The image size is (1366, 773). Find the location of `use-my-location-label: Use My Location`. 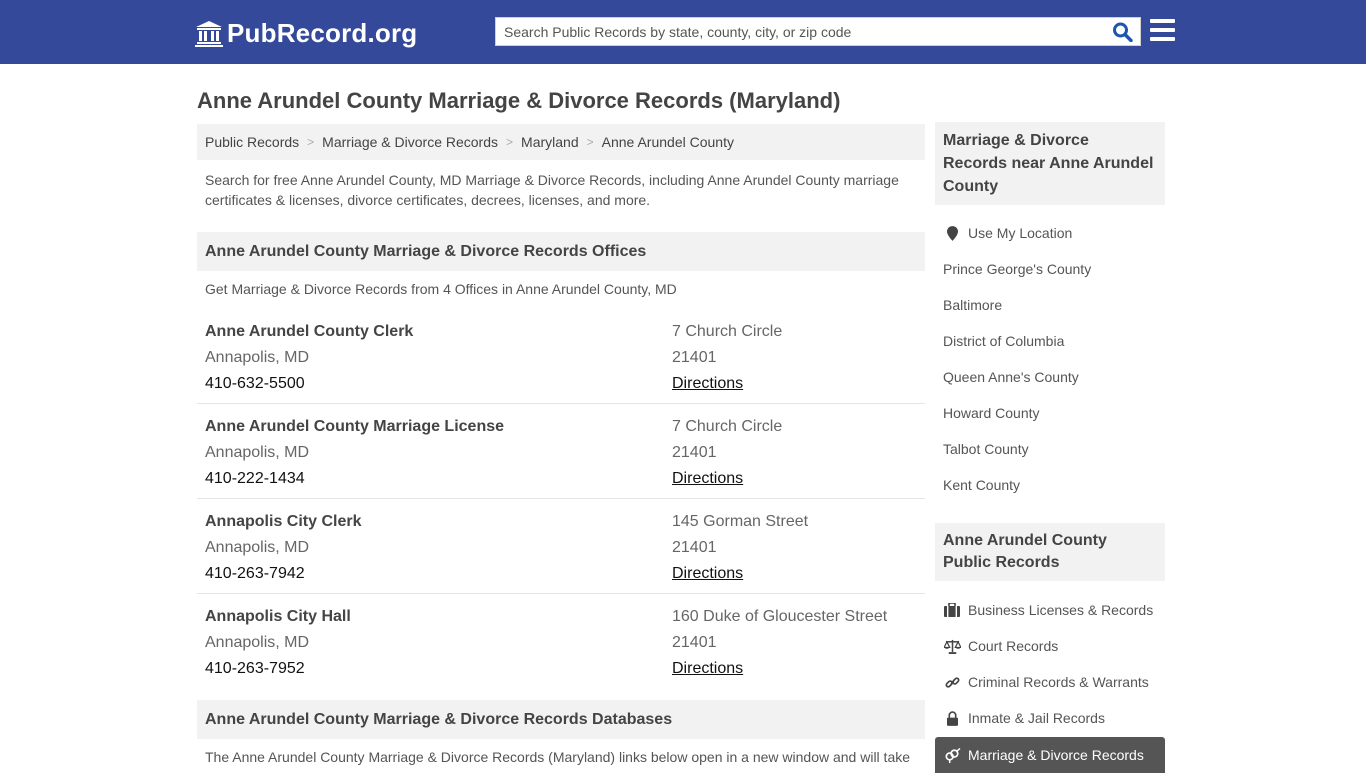

use-my-location-label: Use My Location is located at coordinates (1020, 233).